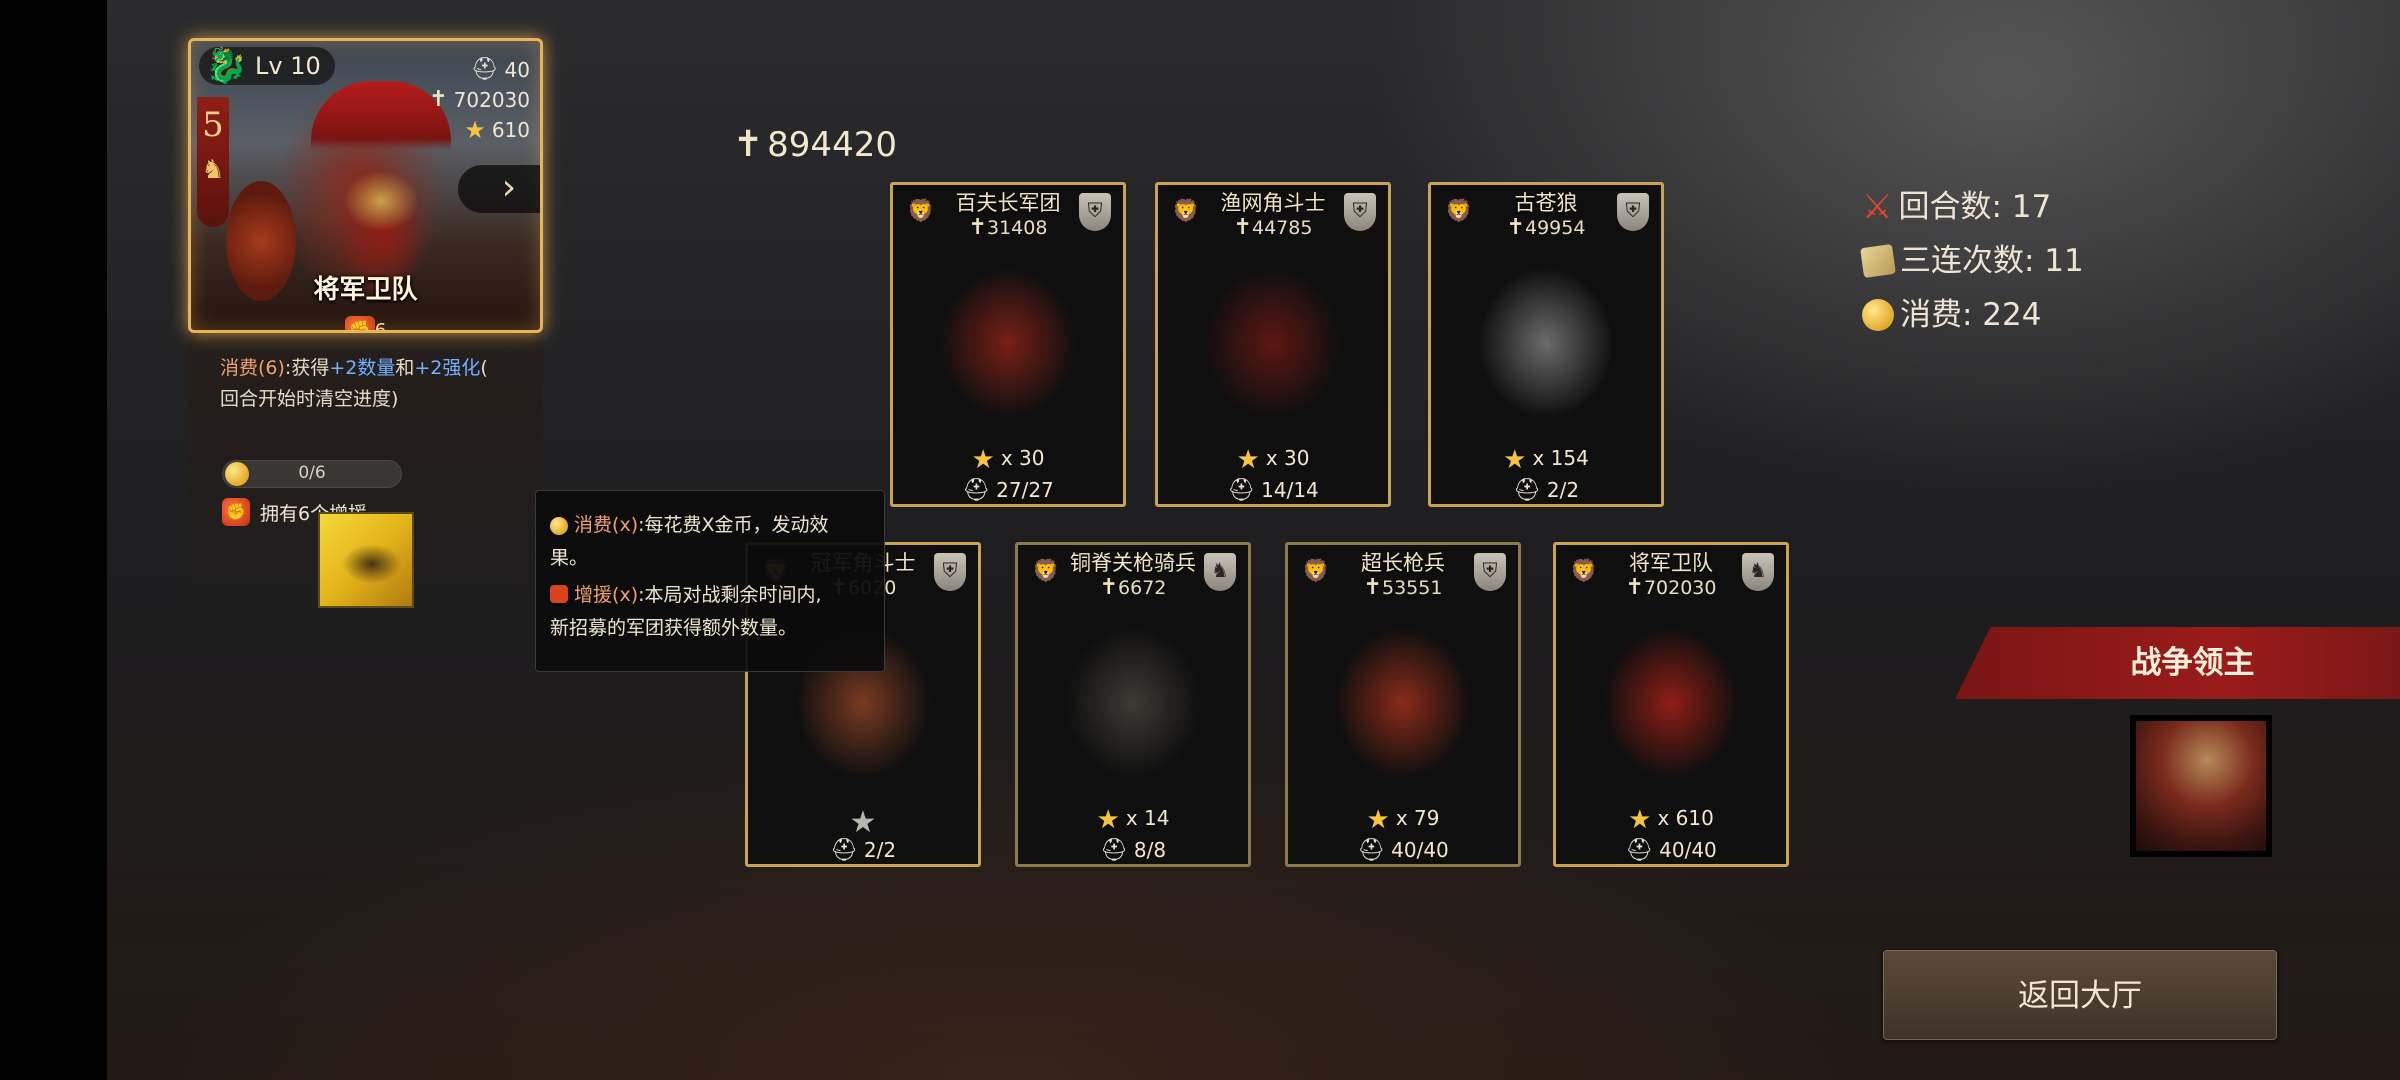 This screenshot has width=2400, height=1080. Describe the element at coordinates (405, 368) in the screenshot. I see `desc-and: 和` at that location.